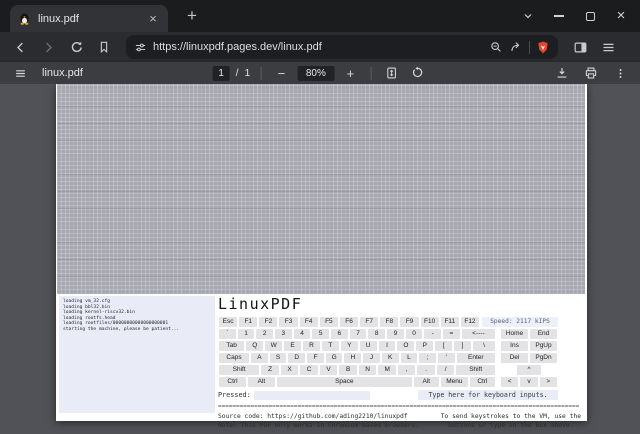 The image size is (640, 434). I want to click on zoom-out-button: −, so click(281, 73).